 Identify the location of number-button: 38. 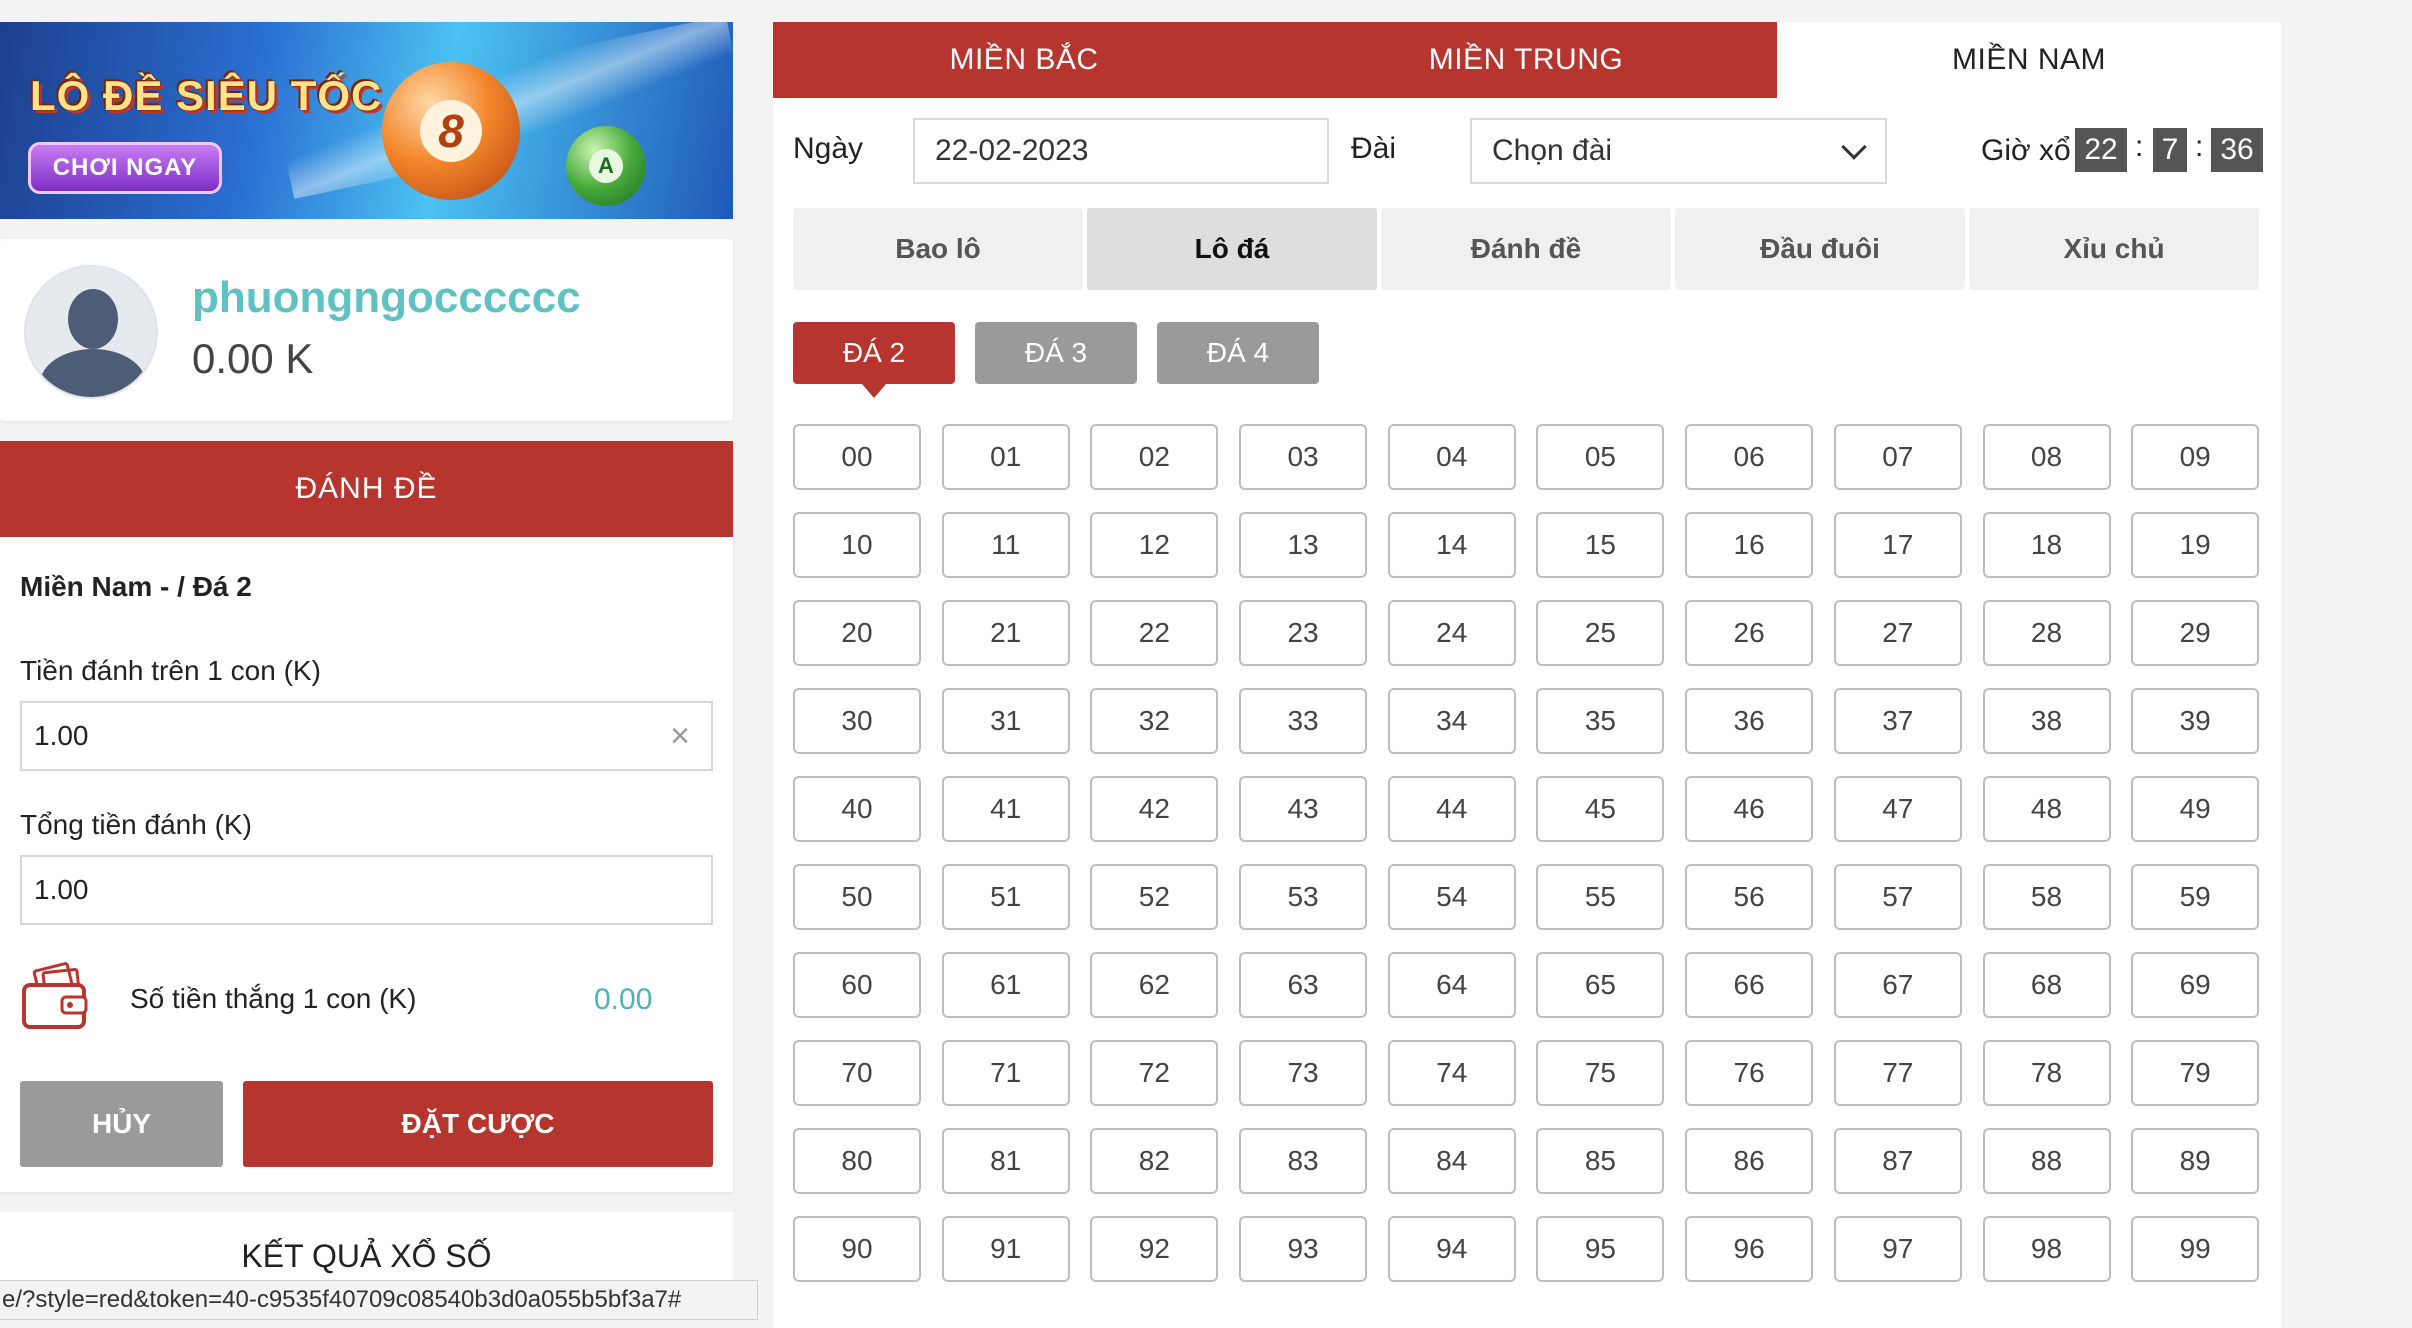
(2046, 721).